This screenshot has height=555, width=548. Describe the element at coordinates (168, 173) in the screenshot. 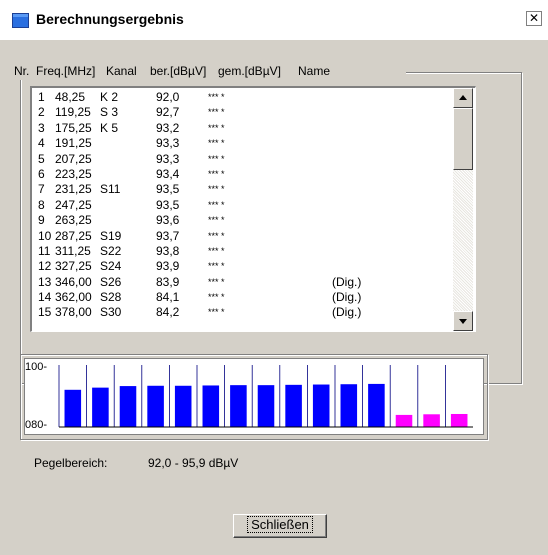

I see `cell-ber: 93,4` at that location.